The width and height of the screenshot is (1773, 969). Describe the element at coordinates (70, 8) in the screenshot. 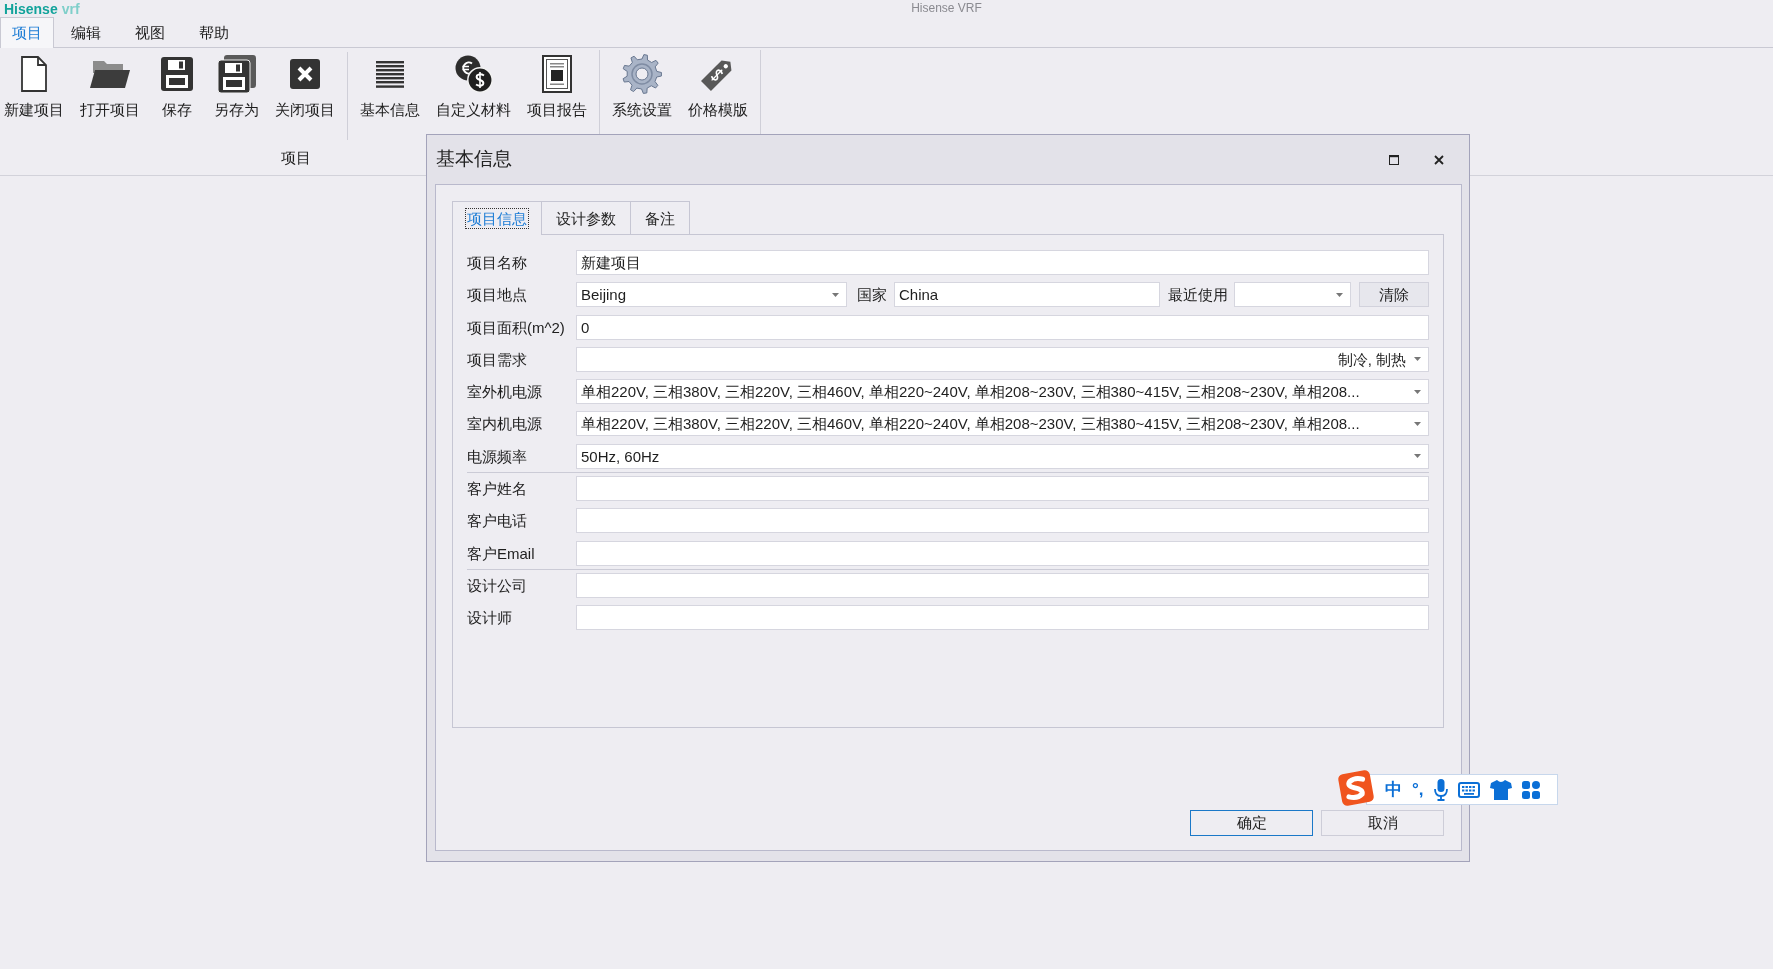

I see `logo-subtext: vrf` at that location.